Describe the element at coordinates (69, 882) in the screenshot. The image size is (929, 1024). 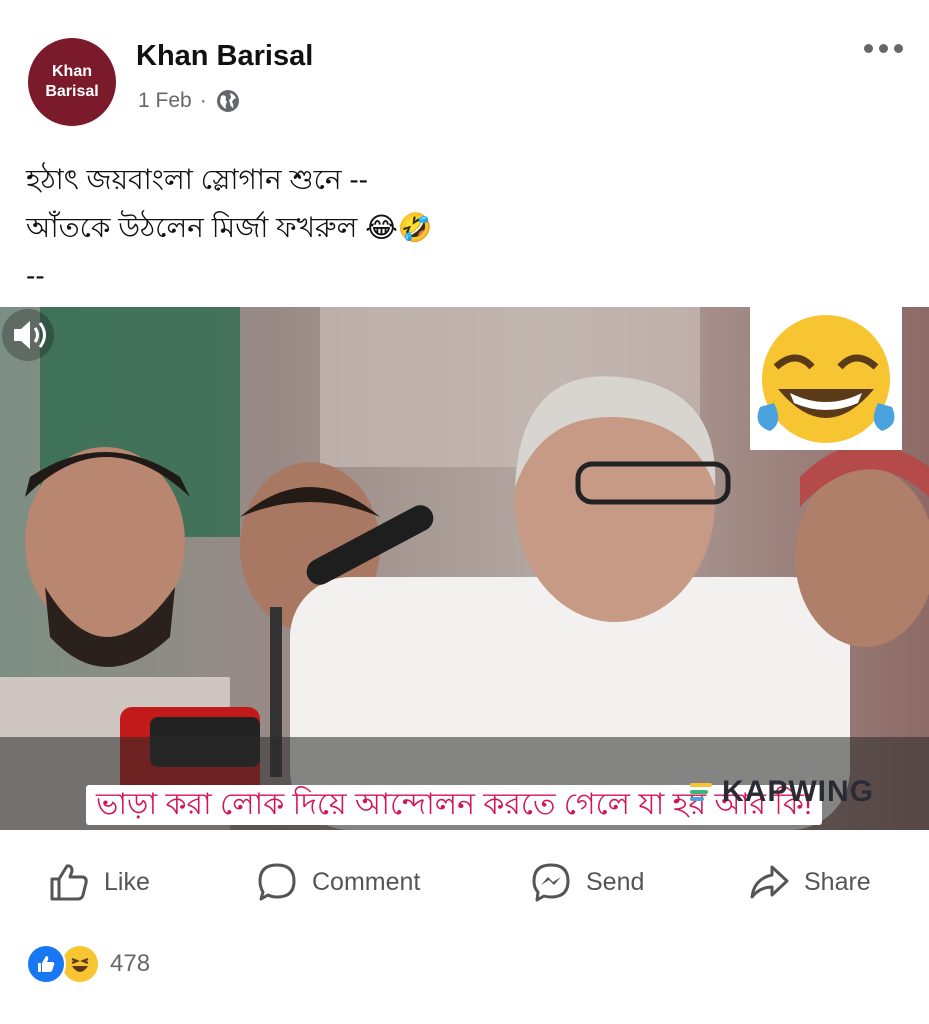
I see `thumbs-up-icon` at that location.